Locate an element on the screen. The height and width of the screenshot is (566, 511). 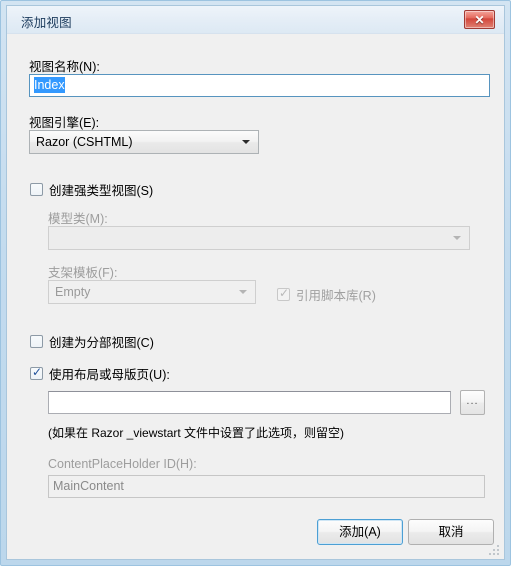
close-button: ✕ is located at coordinates (479, 19).